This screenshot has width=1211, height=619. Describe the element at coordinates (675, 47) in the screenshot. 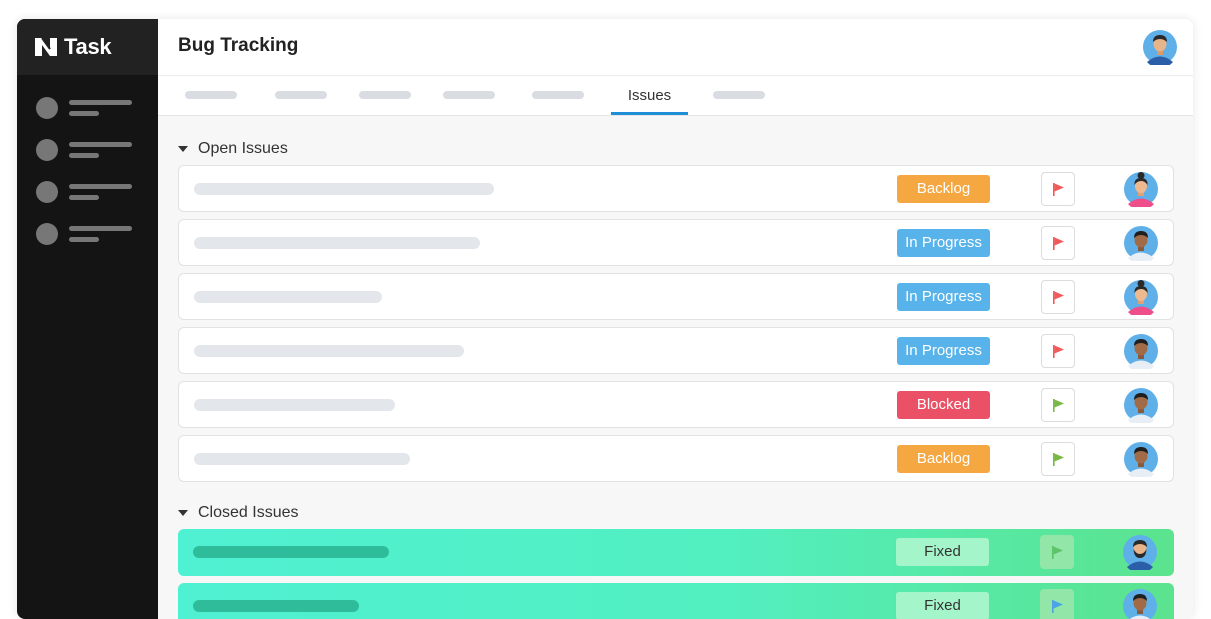

I see `header: Bug Tracking` at that location.